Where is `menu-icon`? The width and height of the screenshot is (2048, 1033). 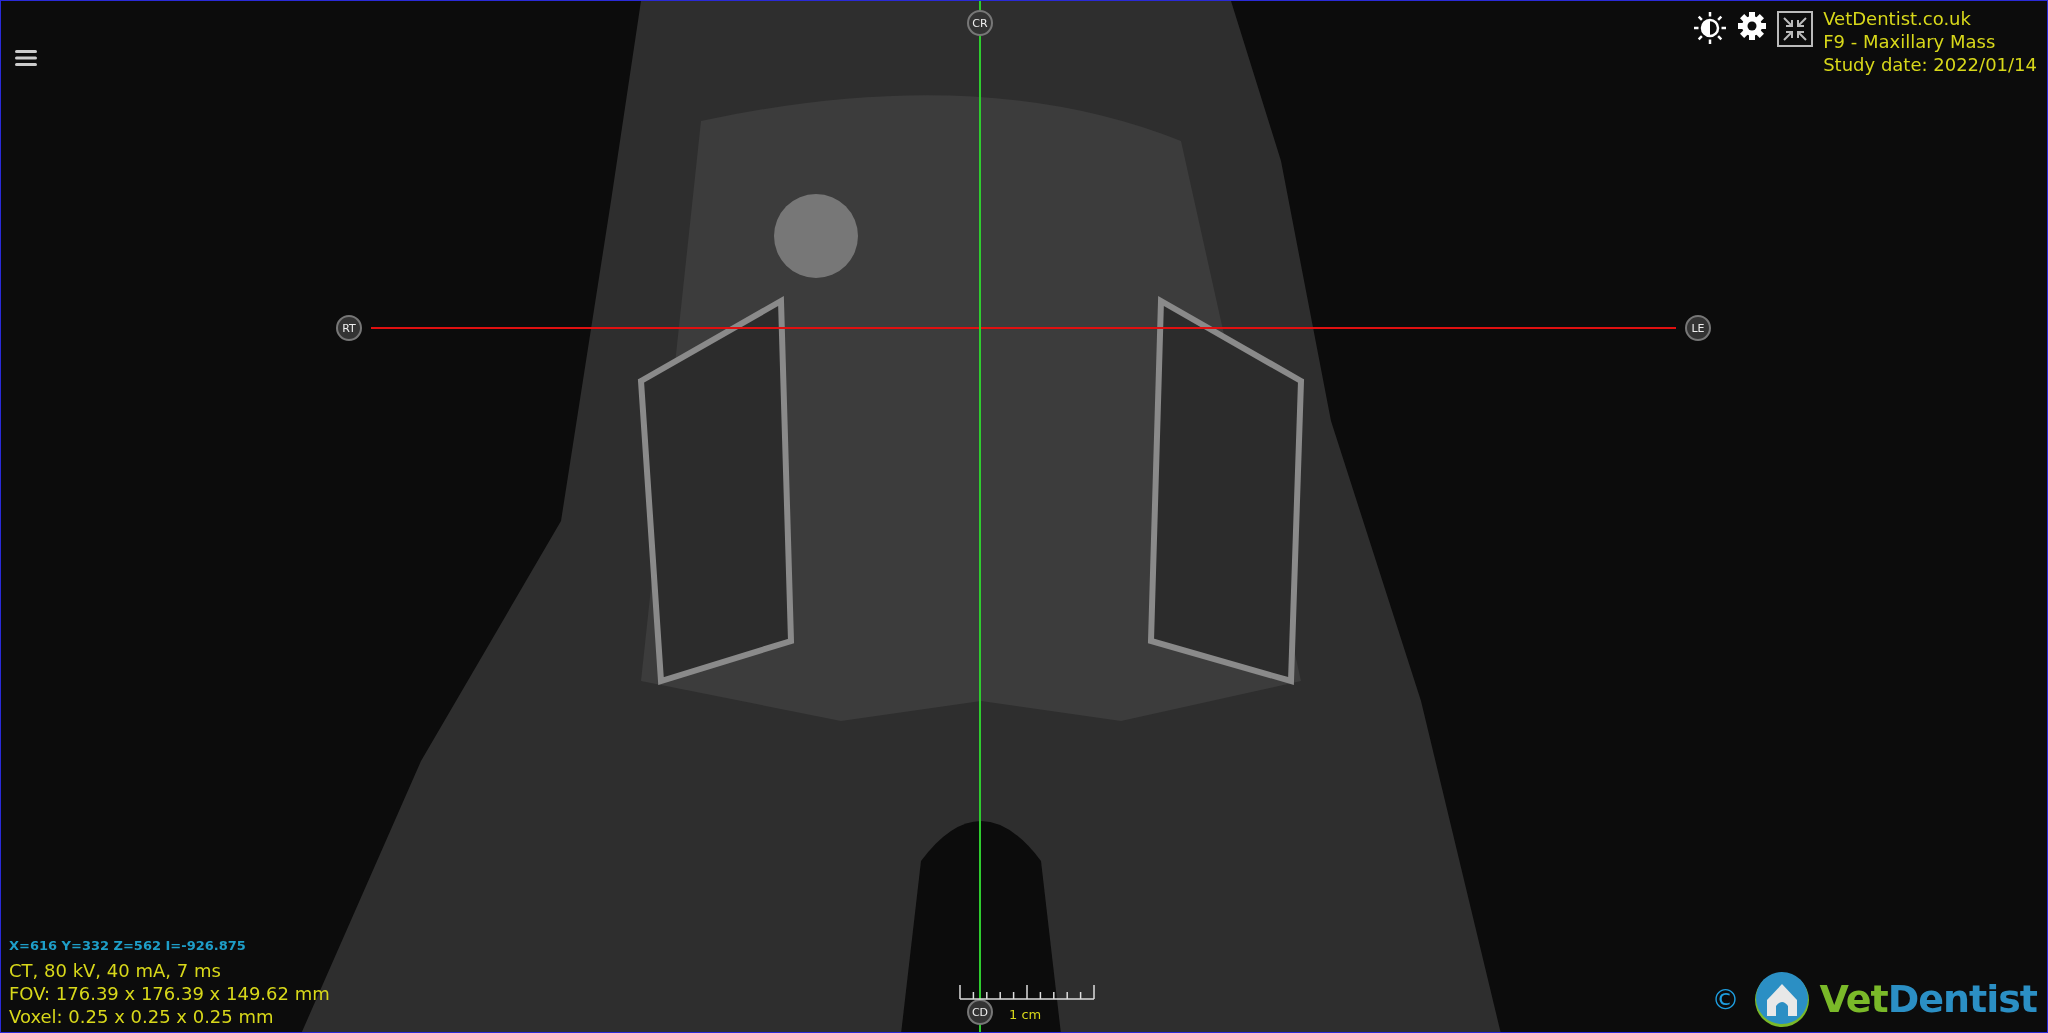
menu-icon is located at coordinates (26, 58).